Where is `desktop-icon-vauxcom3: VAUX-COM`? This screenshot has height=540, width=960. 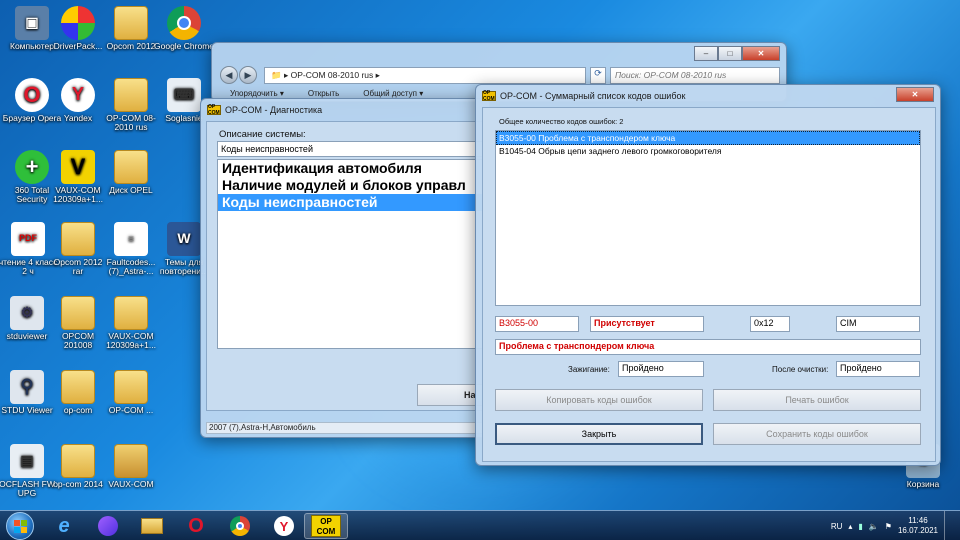
desktop-icon-vauxcom3: VAUX-COM is located at coordinates (131, 466).